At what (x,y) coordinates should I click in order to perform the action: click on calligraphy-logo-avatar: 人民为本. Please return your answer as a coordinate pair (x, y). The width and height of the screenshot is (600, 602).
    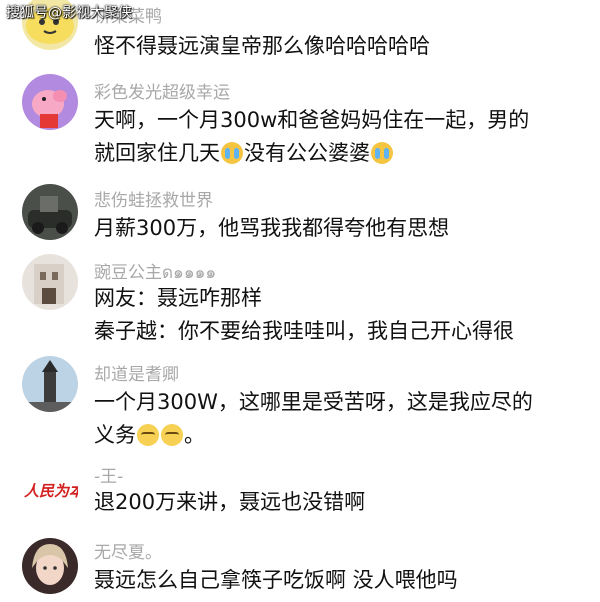
    Looking at the image, I should click on (50, 490).